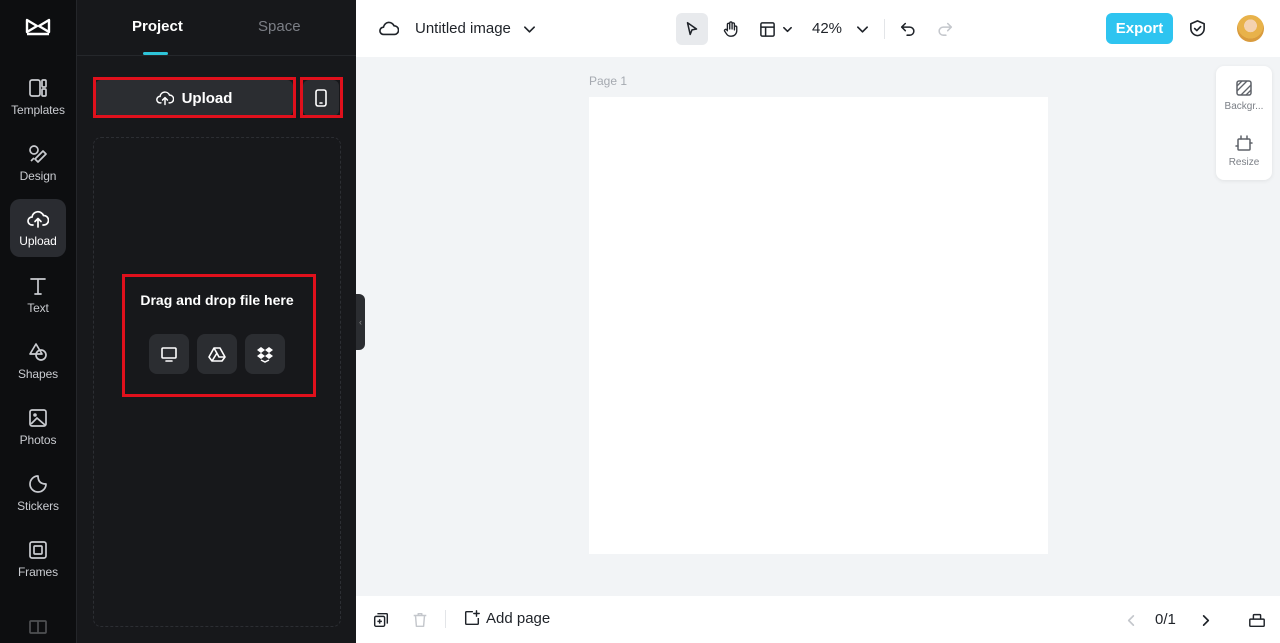 The width and height of the screenshot is (1280, 643). I want to click on resize-tool-label: Resize, so click(1244, 162).